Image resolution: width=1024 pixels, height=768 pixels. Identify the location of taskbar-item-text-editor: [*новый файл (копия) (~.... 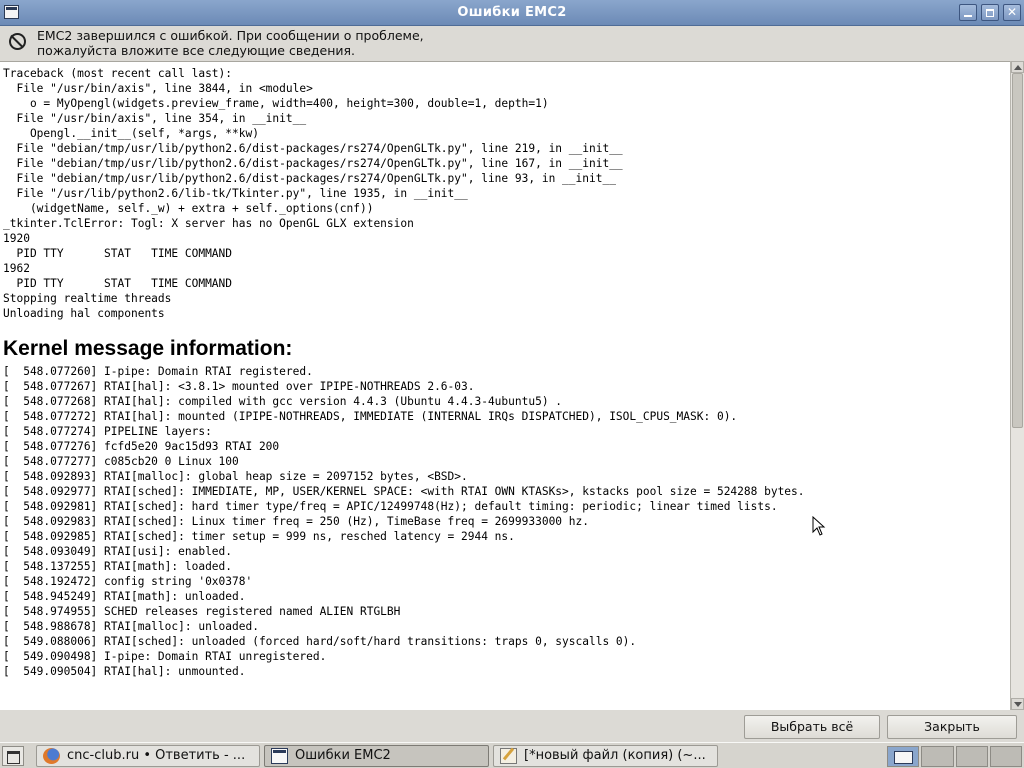
(605, 756).